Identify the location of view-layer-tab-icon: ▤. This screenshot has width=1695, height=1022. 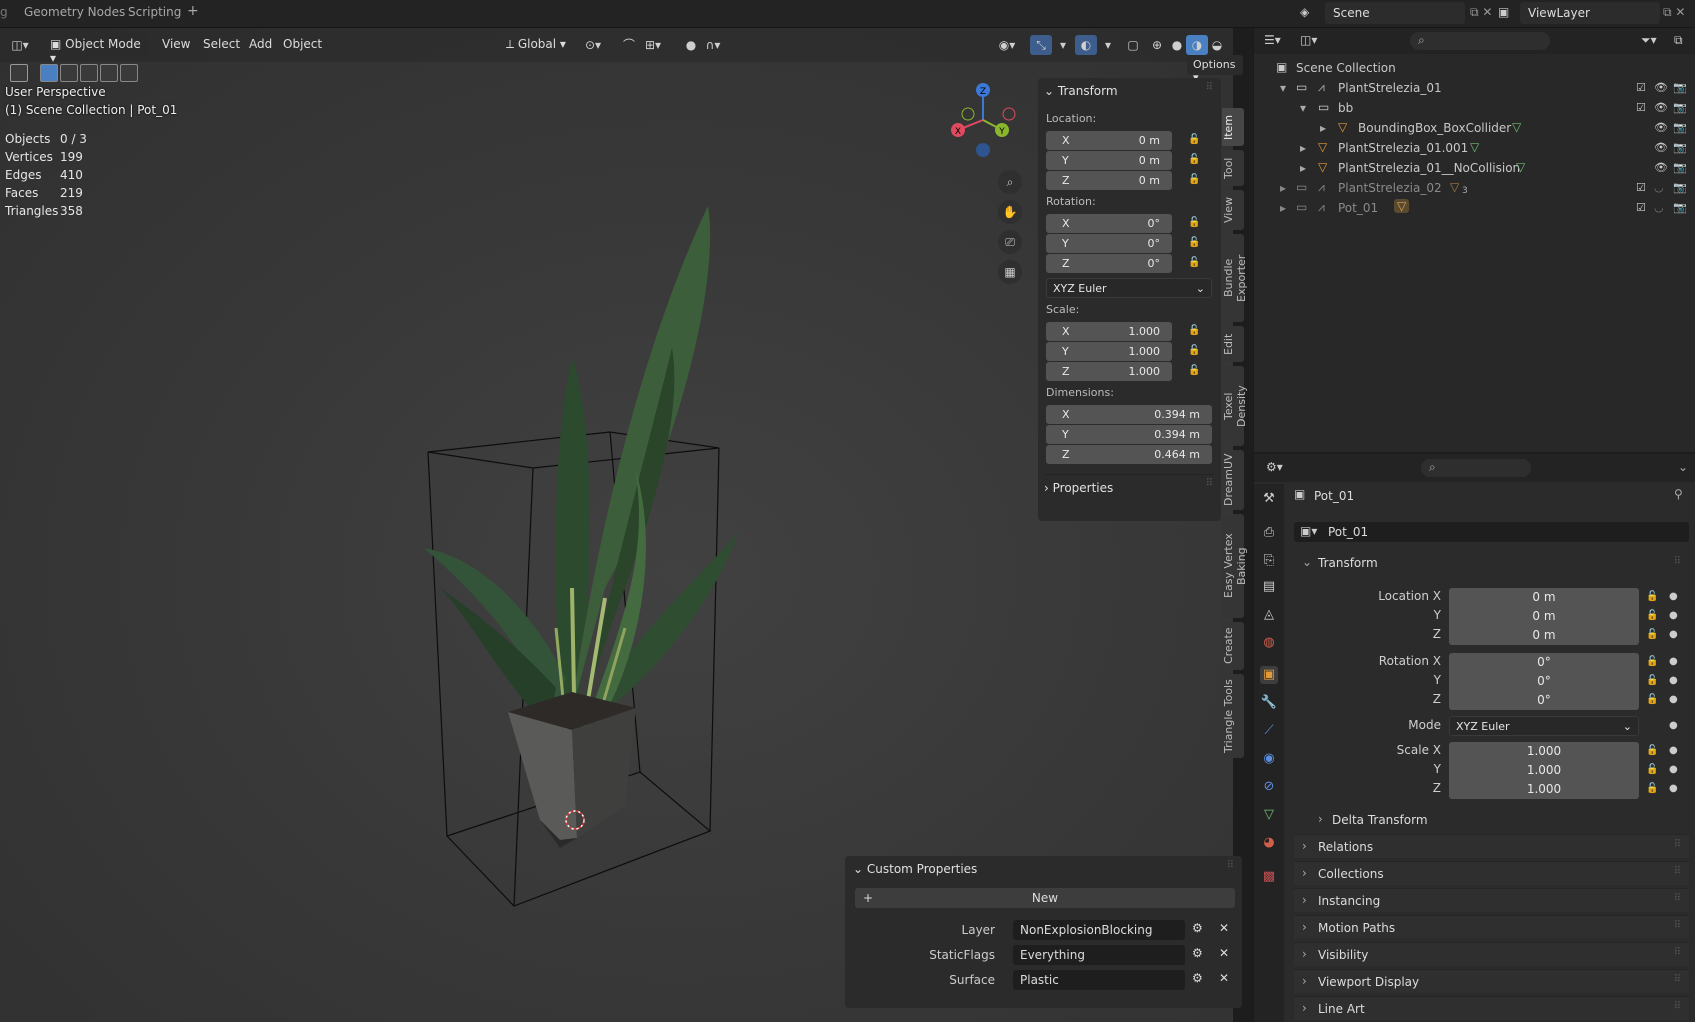
(1269, 587).